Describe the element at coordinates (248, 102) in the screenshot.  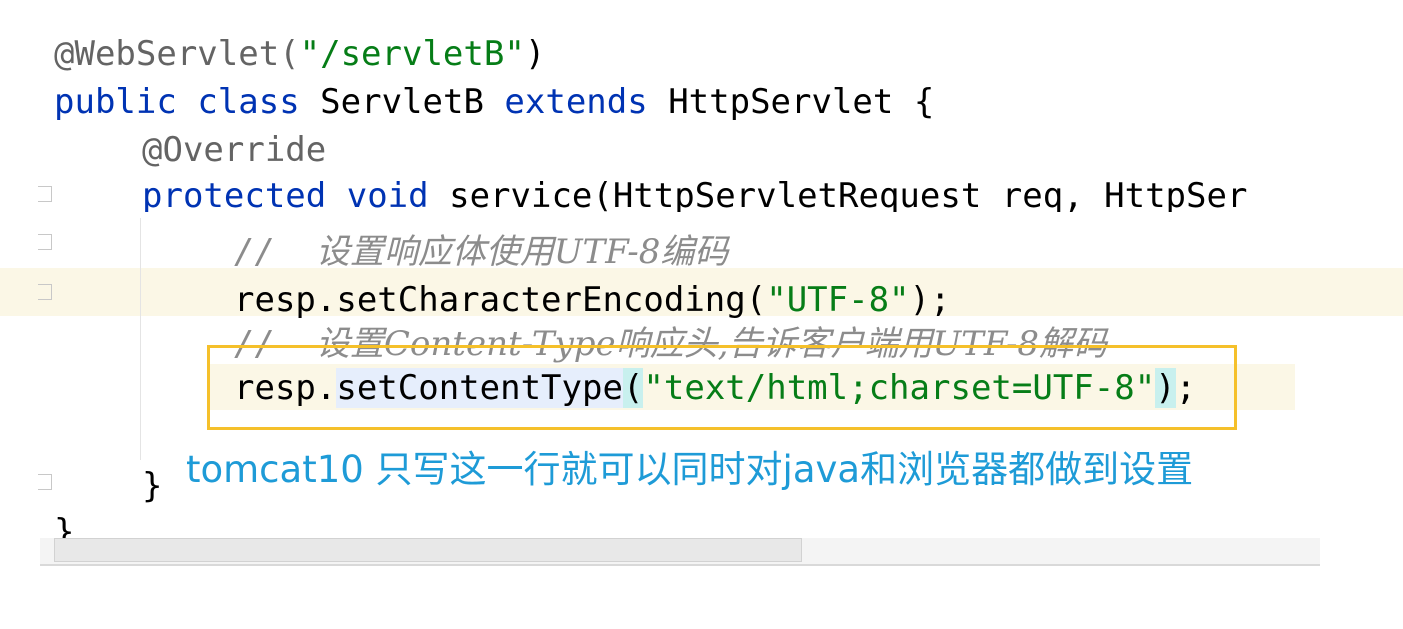
I see `keyword-token: class` at that location.